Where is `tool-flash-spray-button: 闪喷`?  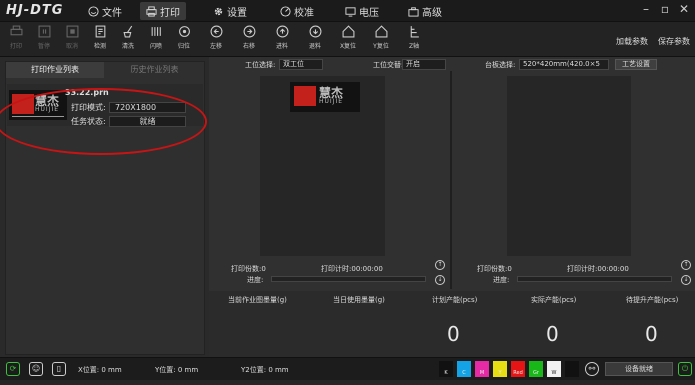 tool-flash-spray-button: 闪喷 is located at coordinates (156, 39).